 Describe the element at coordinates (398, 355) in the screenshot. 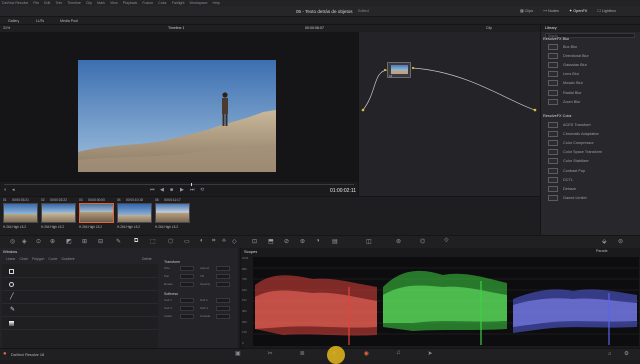

I see `fairlight-page-icon: ♫` at that location.